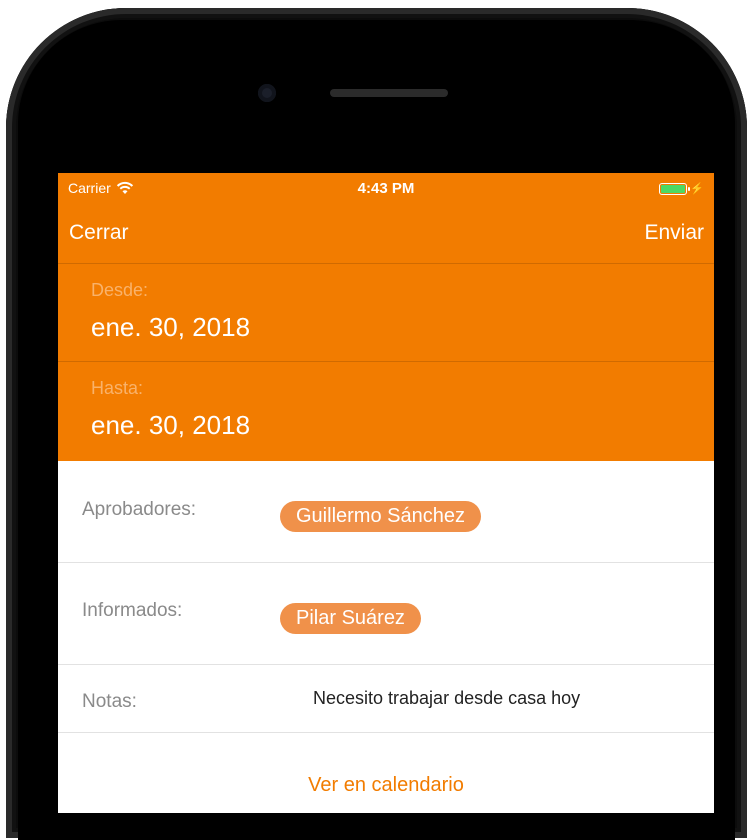 The height and width of the screenshot is (840, 753). I want to click on battery-icon, so click(675, 188).